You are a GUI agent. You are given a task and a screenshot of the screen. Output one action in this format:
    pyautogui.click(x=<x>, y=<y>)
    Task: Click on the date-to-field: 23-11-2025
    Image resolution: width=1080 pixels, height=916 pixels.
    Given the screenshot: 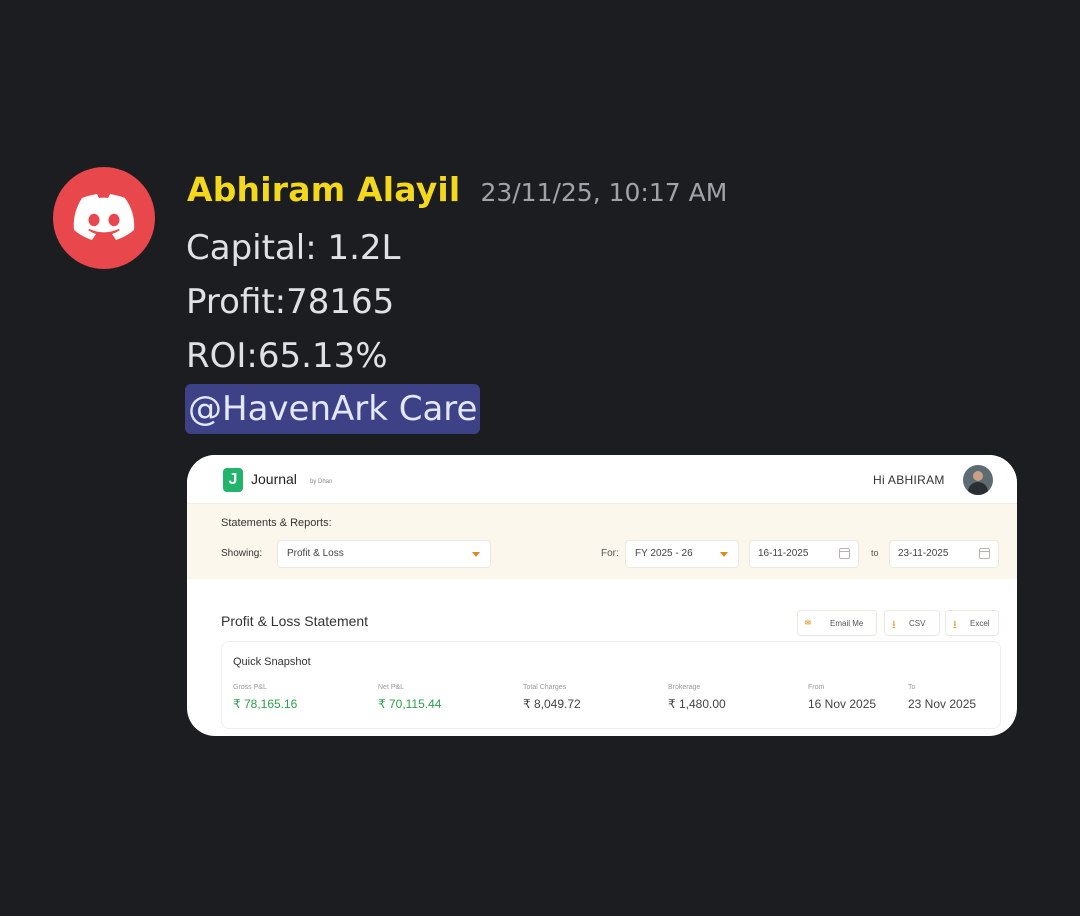 What is the action you would take?
    pyautogui.click(x=944, y=554)
    